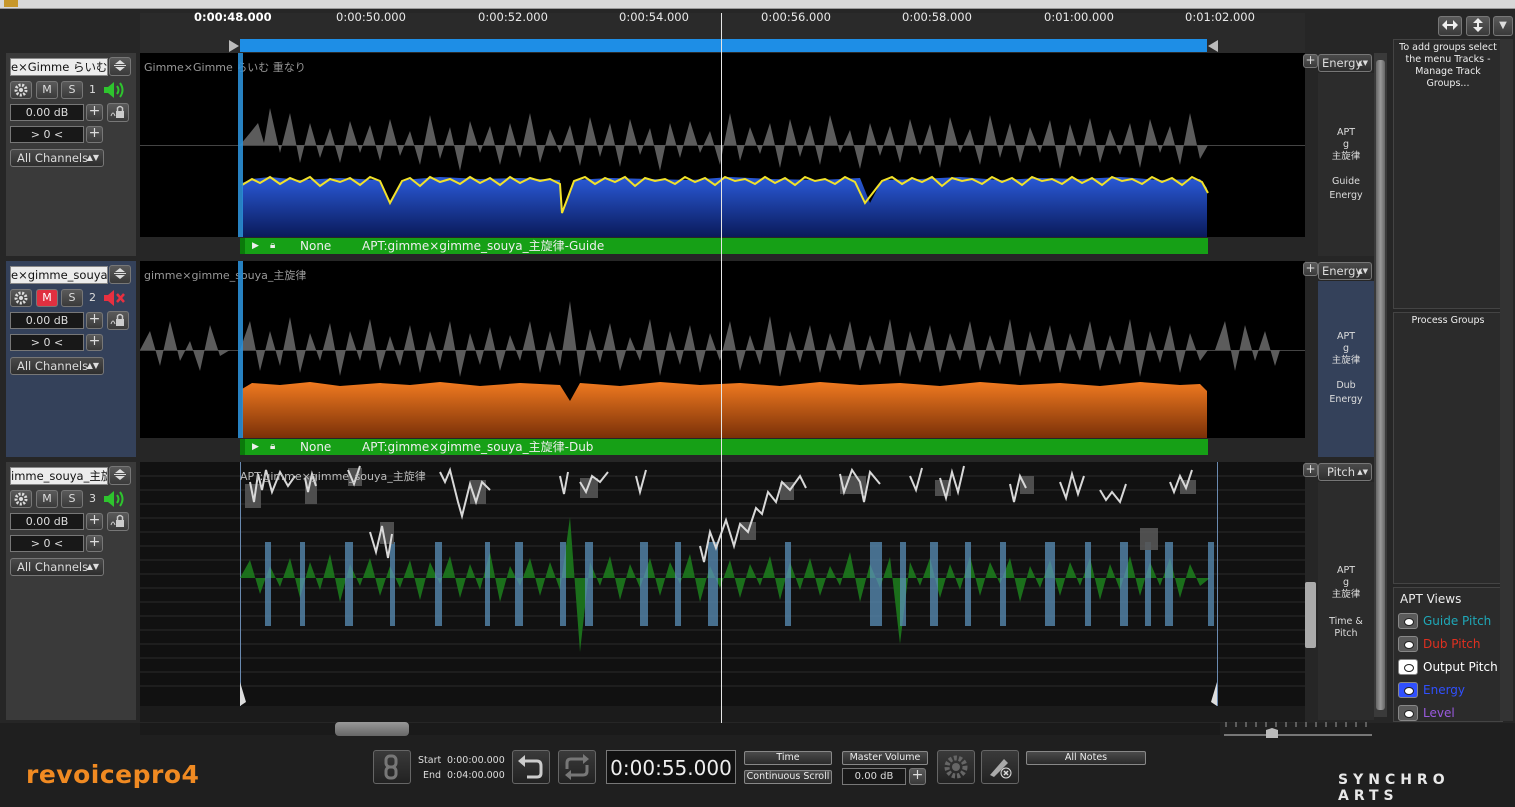 The image size is (1515, 807). What do you see at coordinates (94, 342) in the screenshot?
I see `track-2-offset-plus-icon: +` at bounding box center [94, 342].